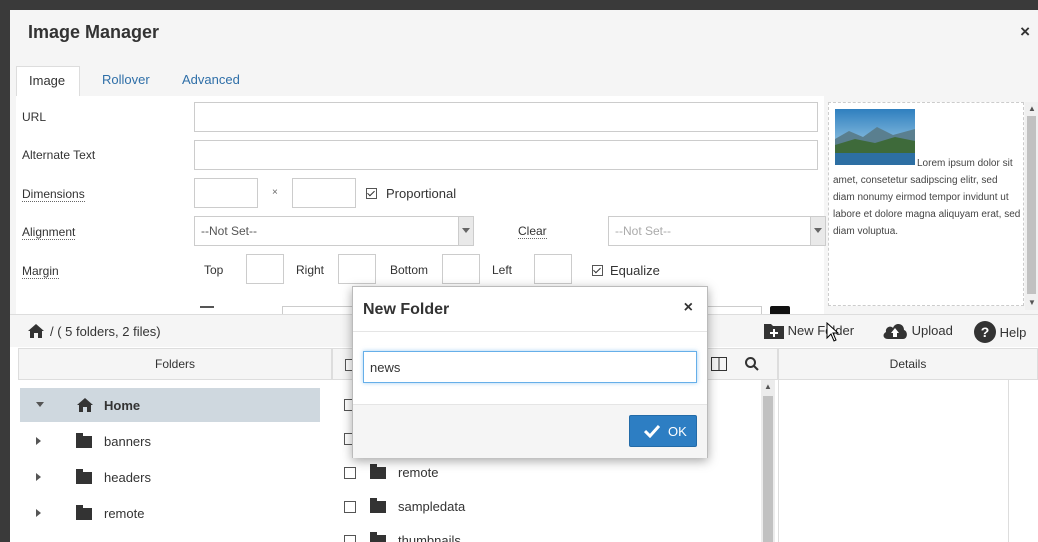 Image resolution: width=1038 pixels, height=542 pixels. I want to click on check-icon, so click(652, 431).